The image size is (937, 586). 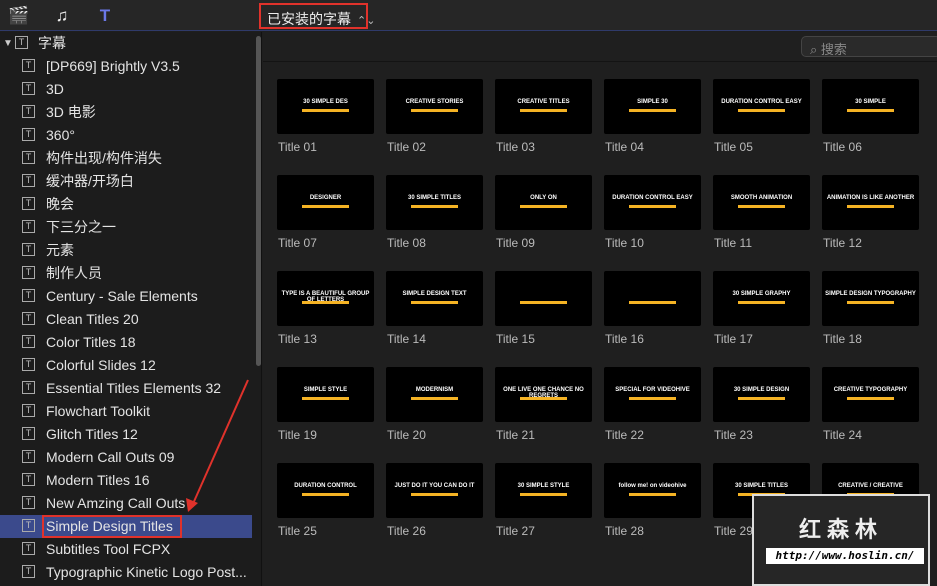 I want to click on title-thumbnail: 30 SIMPLE DESIGN, so click(x=761, y=394).